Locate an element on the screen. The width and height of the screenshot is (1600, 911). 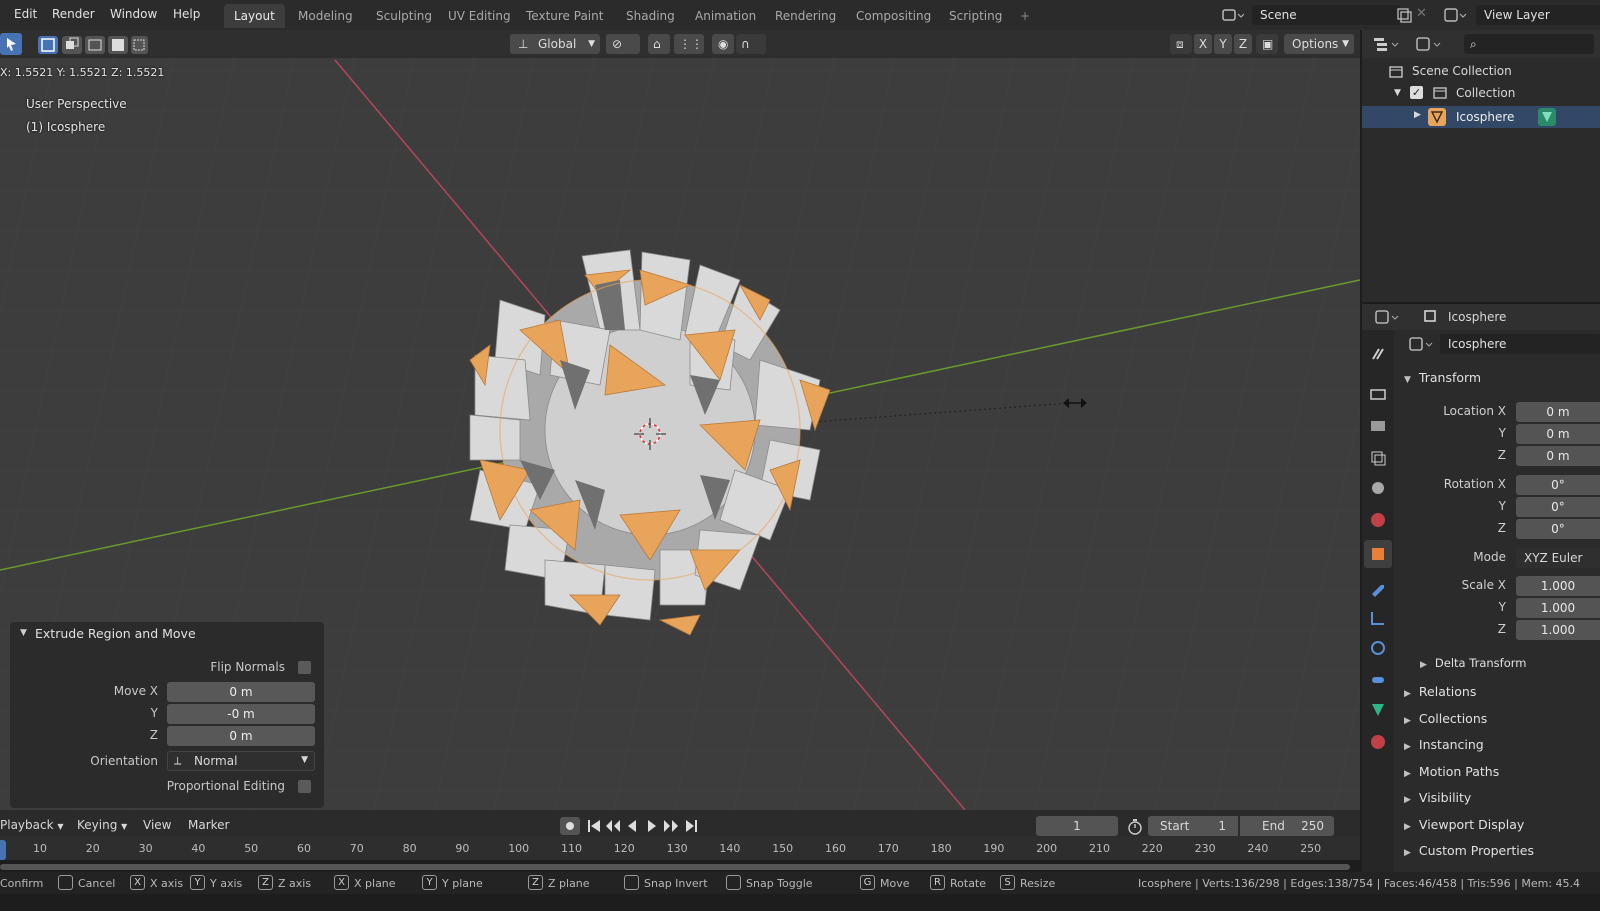
rotation-x-field: 0° is located at coordinates (1558, 485).